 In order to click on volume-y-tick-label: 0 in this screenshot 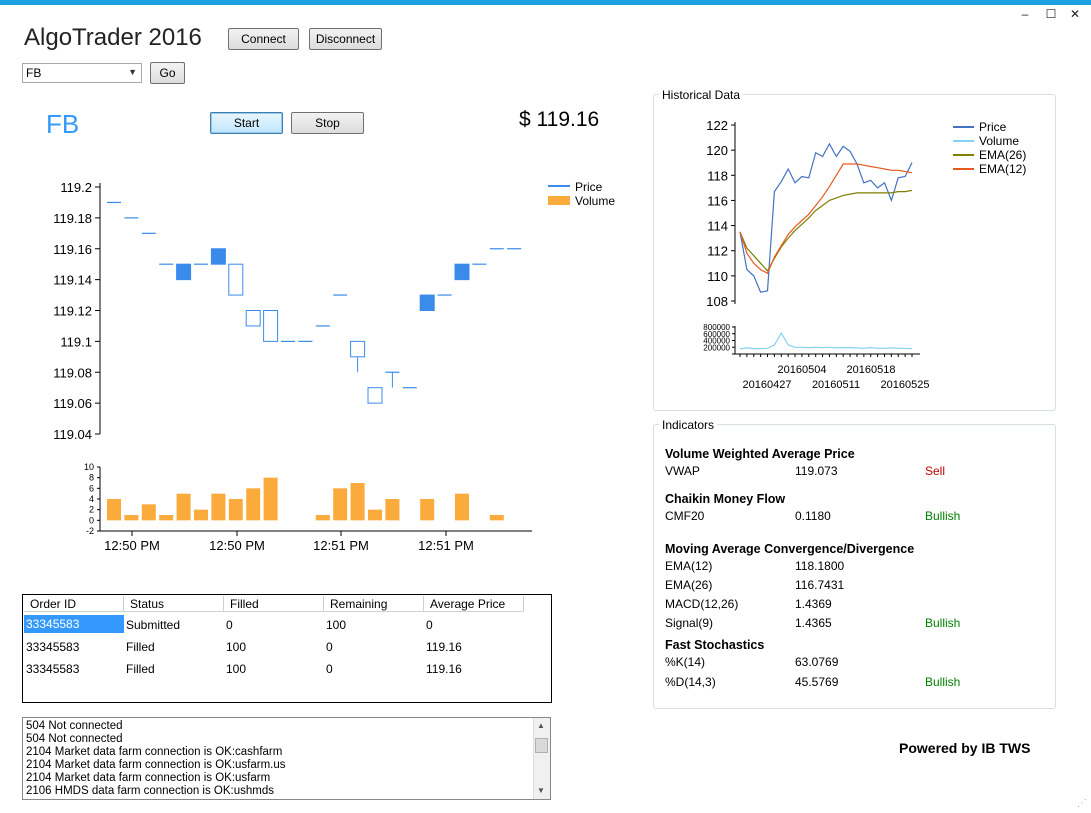, I will do `click(91, 520)`.